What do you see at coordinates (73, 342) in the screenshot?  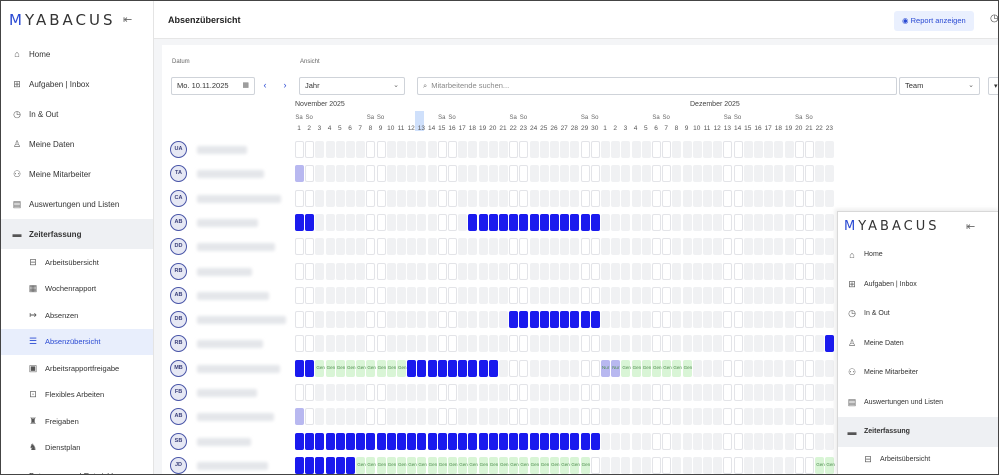 I see `sidebar-item-label: Absenzübersicht` at bounding box center [73, 342].